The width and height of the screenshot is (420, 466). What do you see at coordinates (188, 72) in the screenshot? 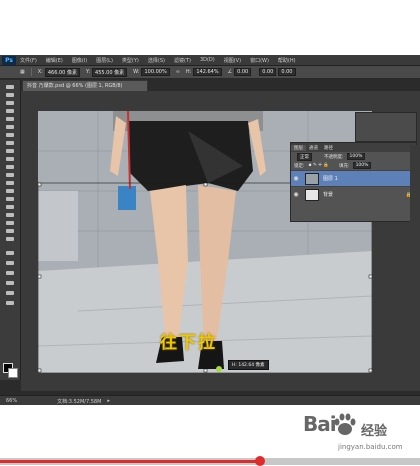
I see `h-label: H:` at bounding box center [188, 72].